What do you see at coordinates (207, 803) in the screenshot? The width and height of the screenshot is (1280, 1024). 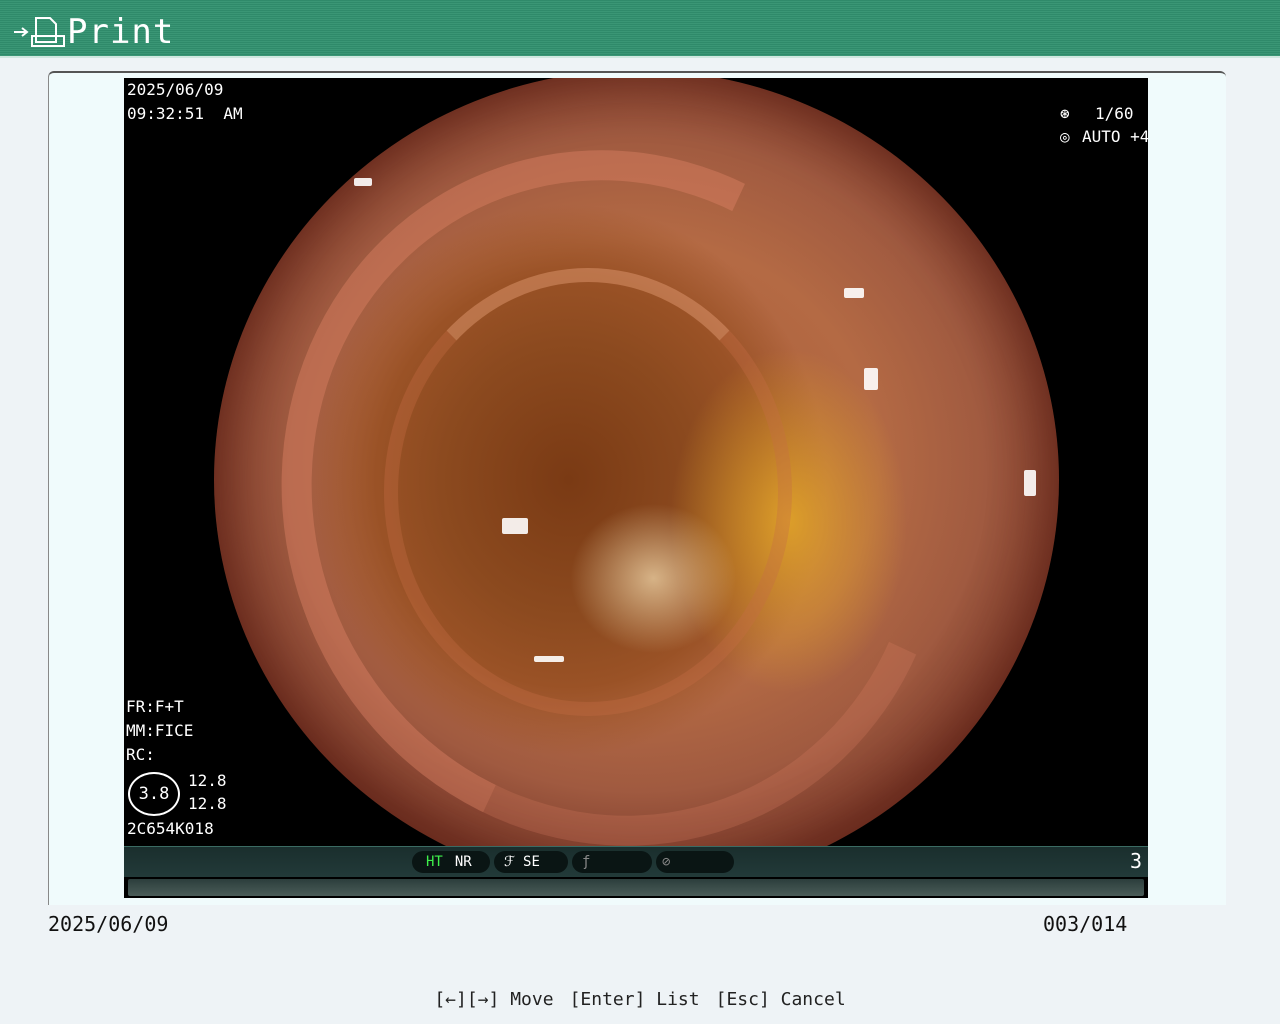 I see `ratio-bottom: 12.8` at bounding box center [207, 803].